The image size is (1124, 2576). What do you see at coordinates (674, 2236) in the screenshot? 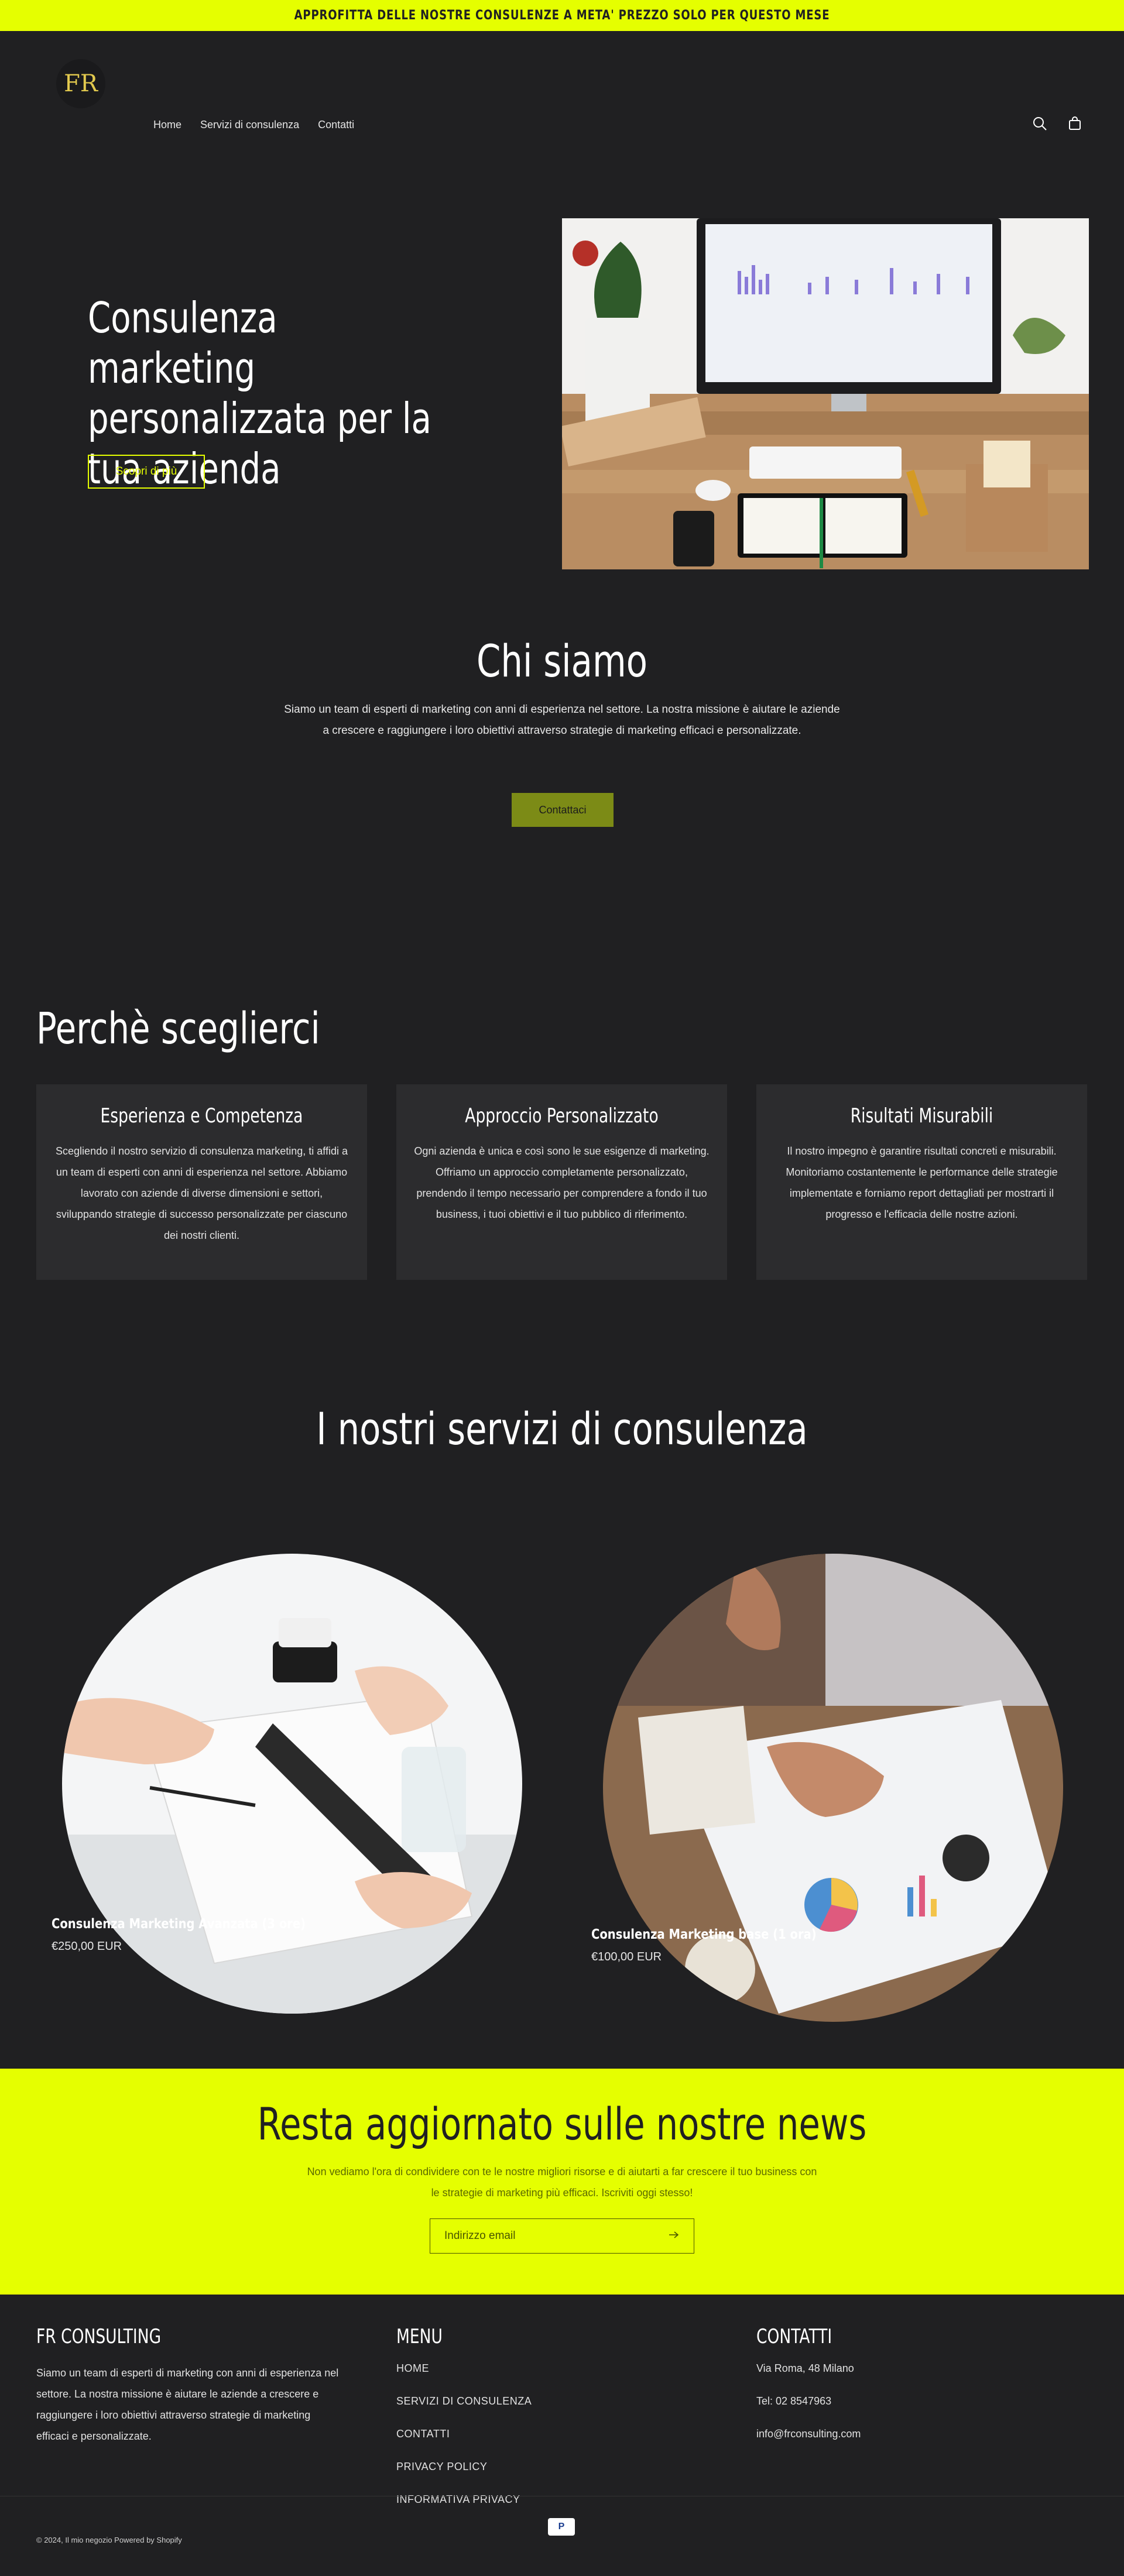
I see `arrow-right-icon` at bounding box center [674, 2236].